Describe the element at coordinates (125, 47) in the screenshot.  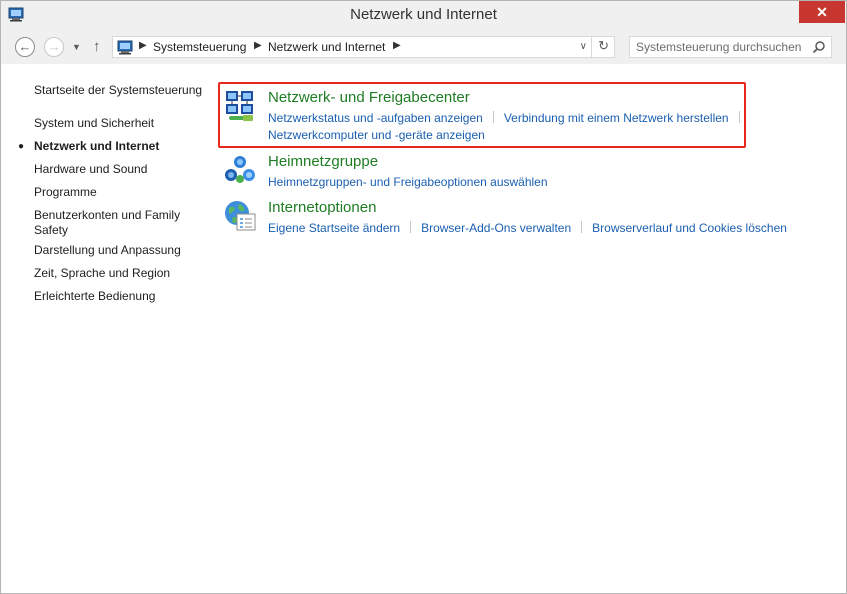
I see `control-panel-icon` at that location.